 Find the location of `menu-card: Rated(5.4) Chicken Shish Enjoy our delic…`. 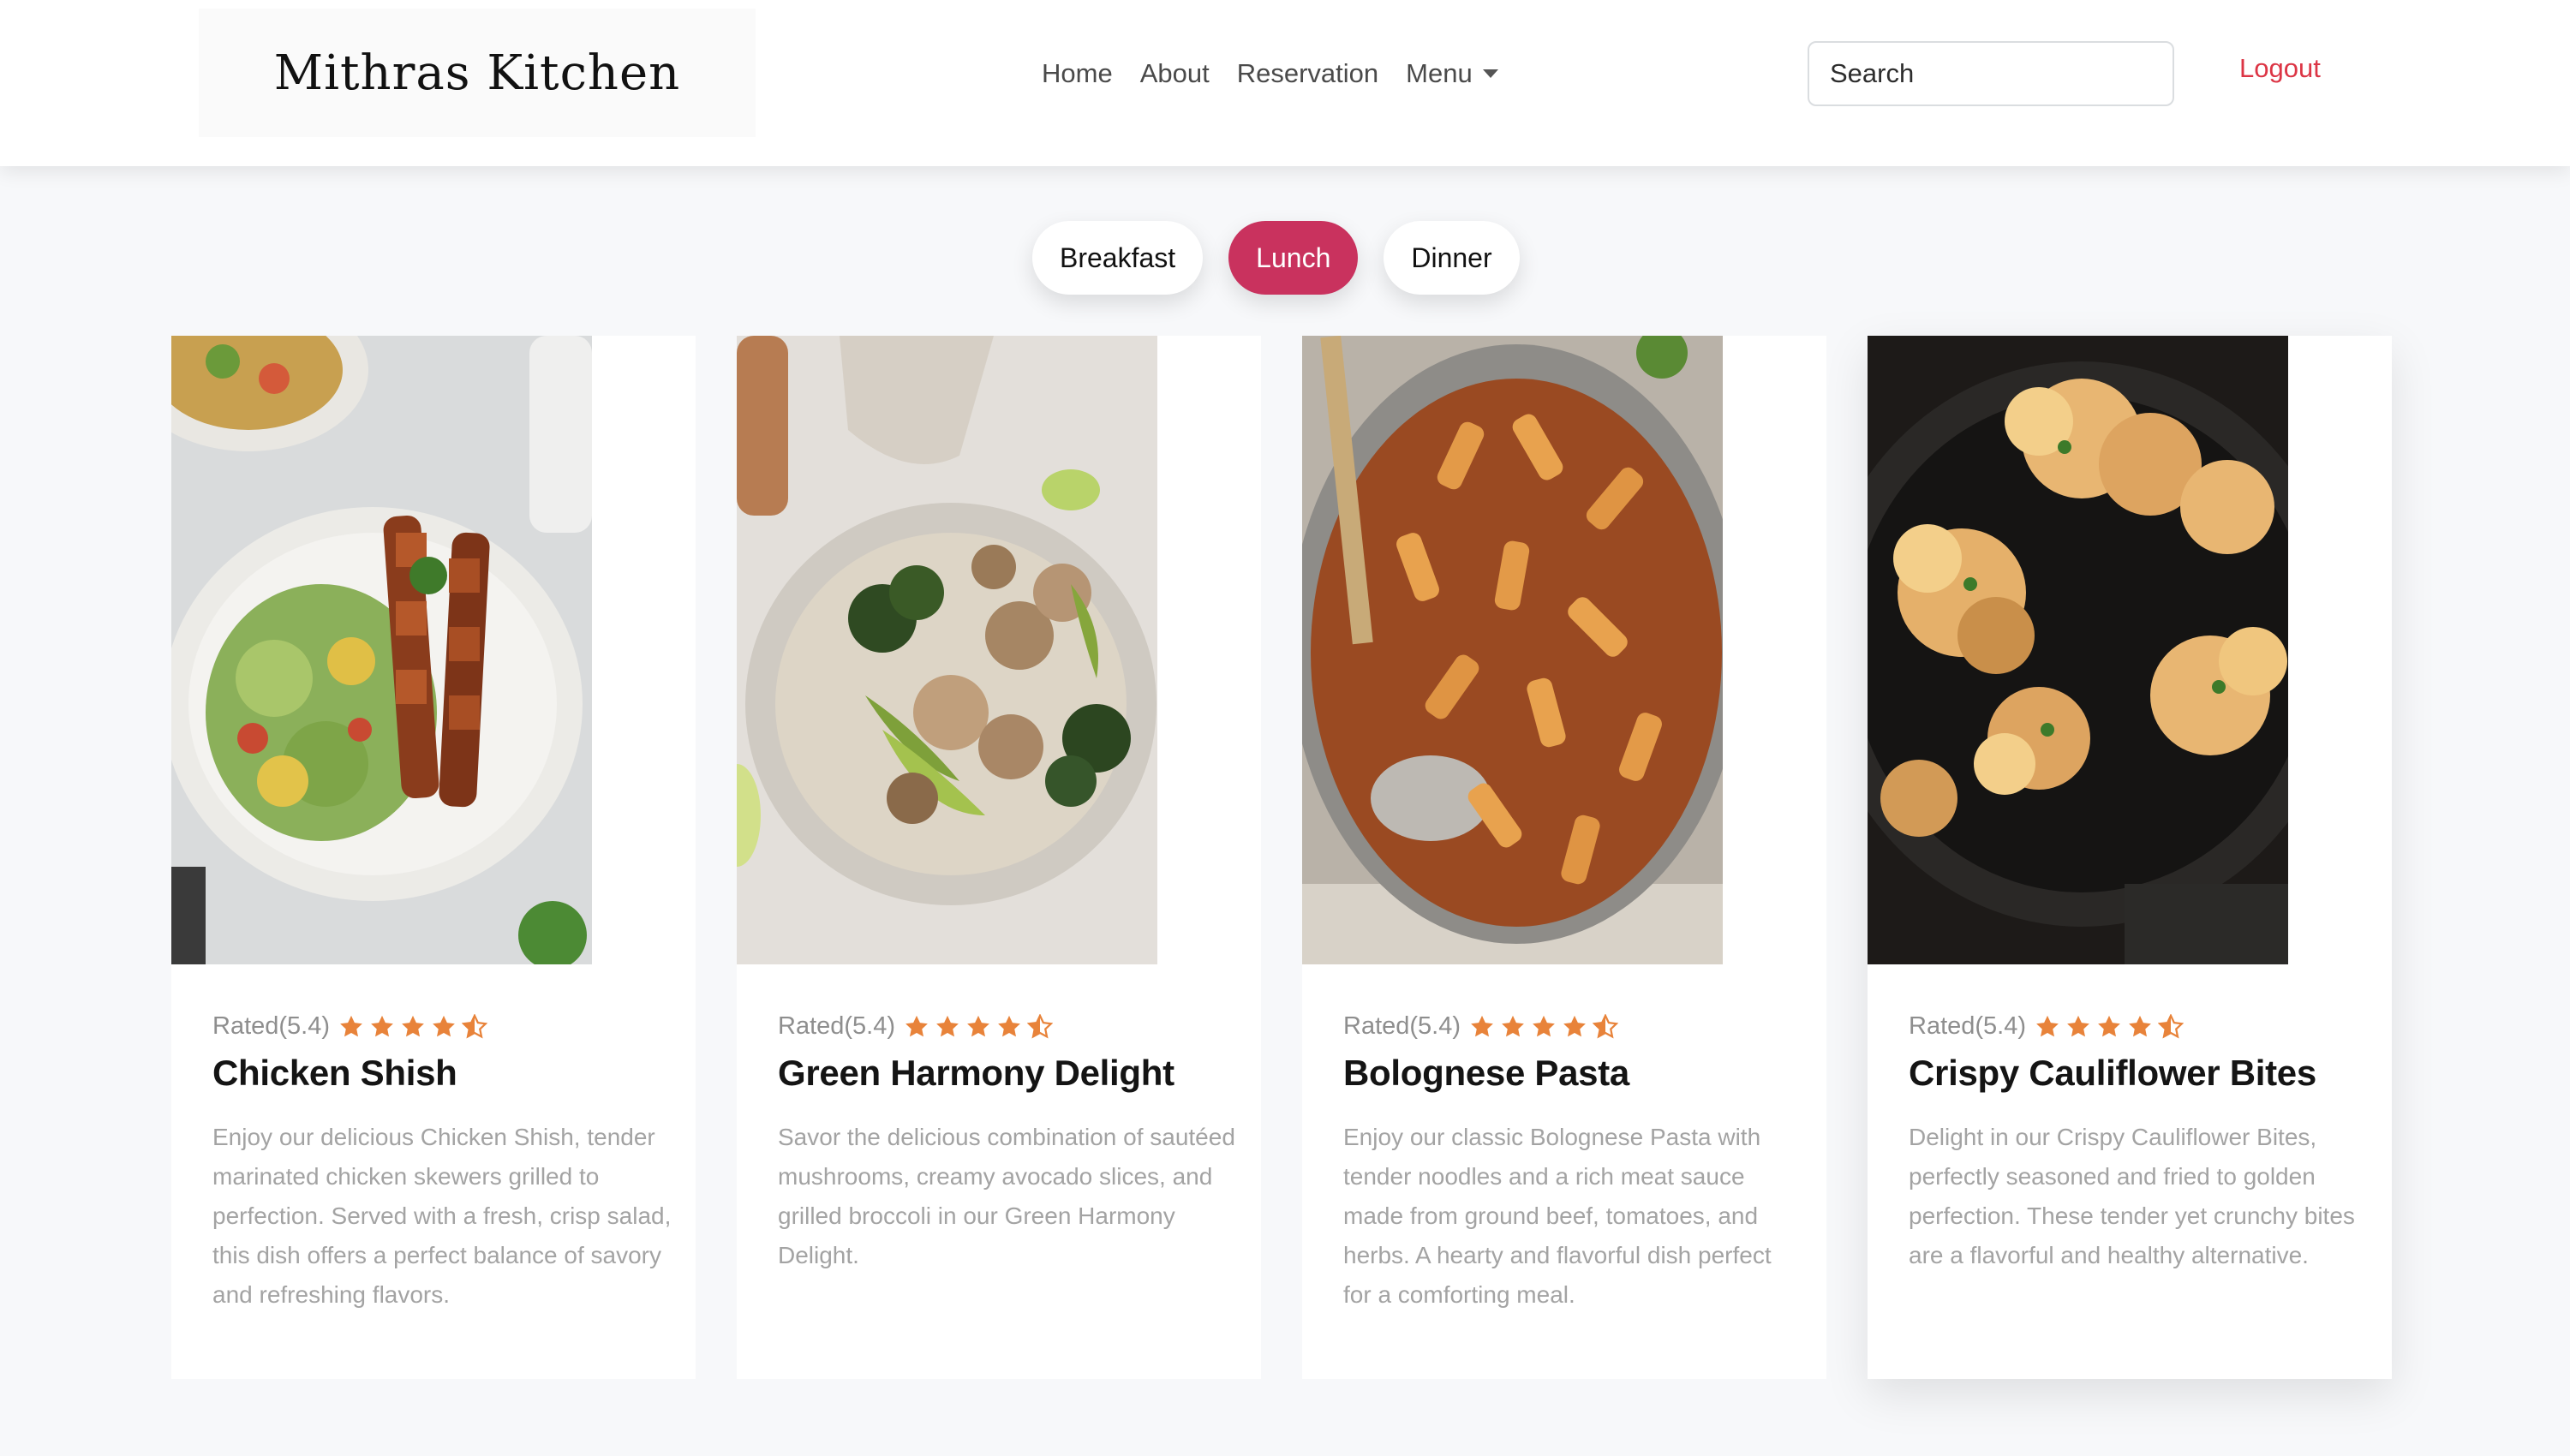

menu-card: Rated(5.4) Chicken Shish Enjoy our delic… is located at coordinates (434, 857).